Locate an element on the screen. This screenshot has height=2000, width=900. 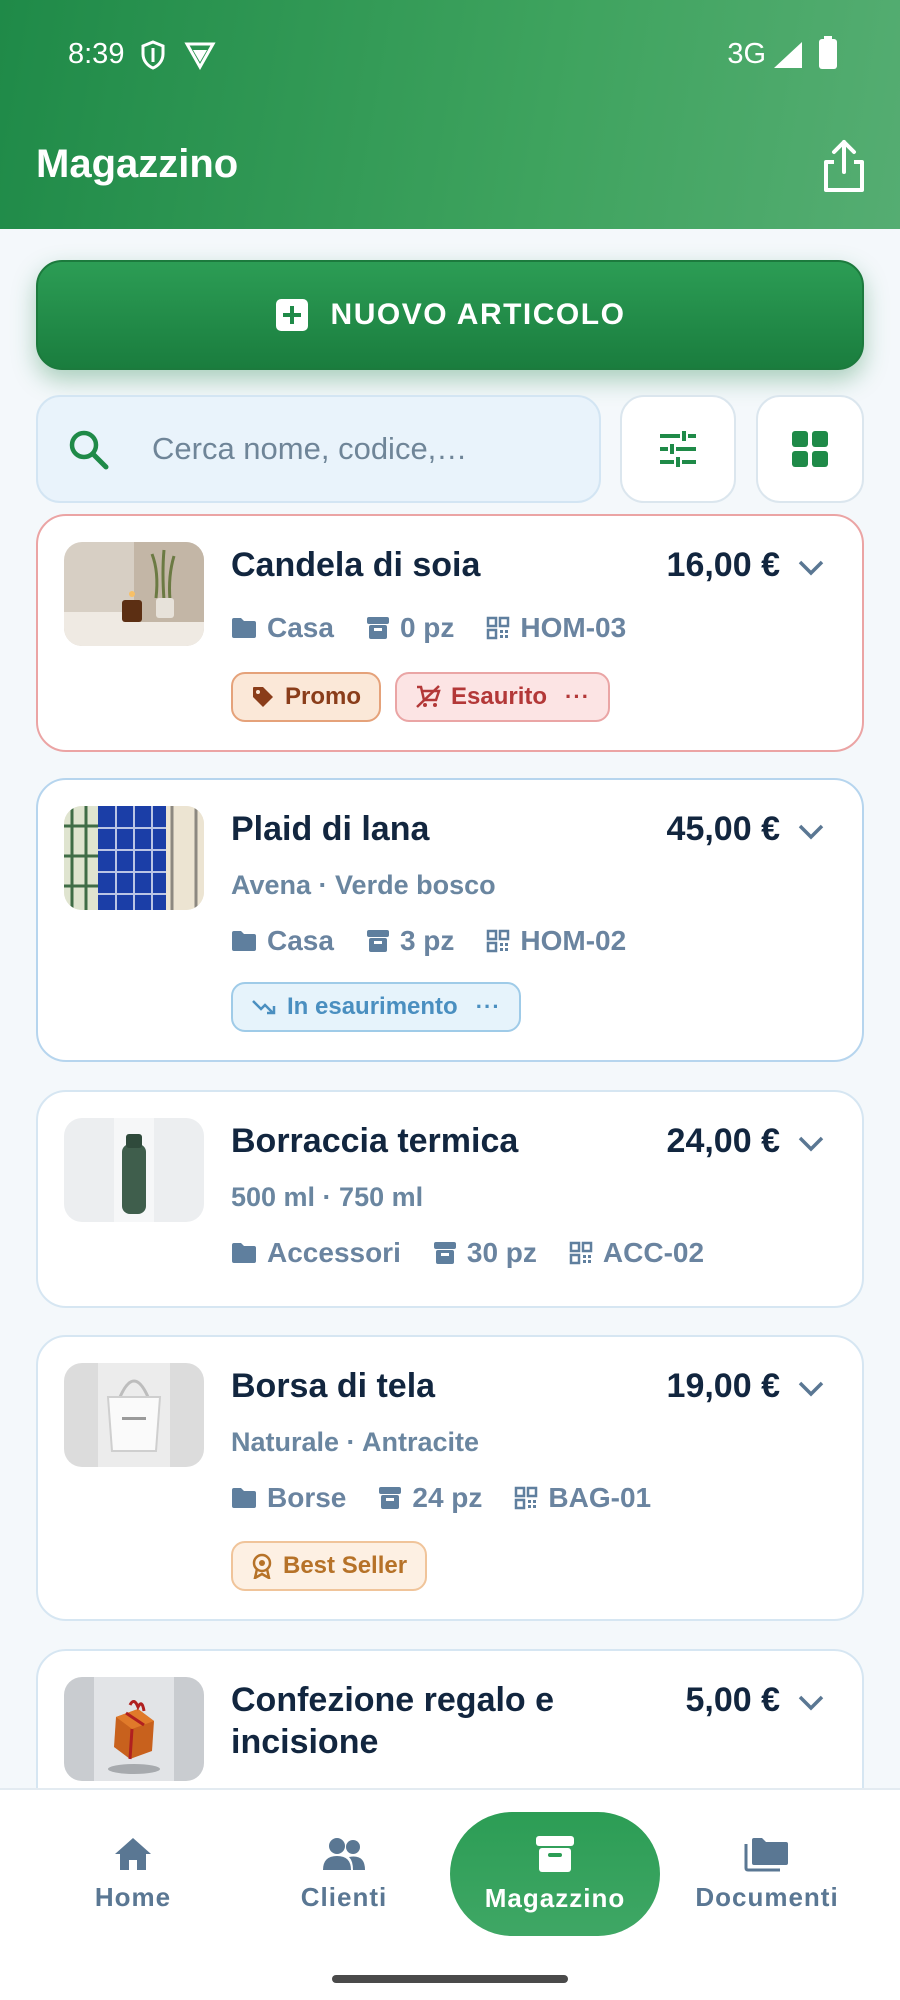
item-name: Confezione regalo e incisione is located at coordinates (393, 1721).